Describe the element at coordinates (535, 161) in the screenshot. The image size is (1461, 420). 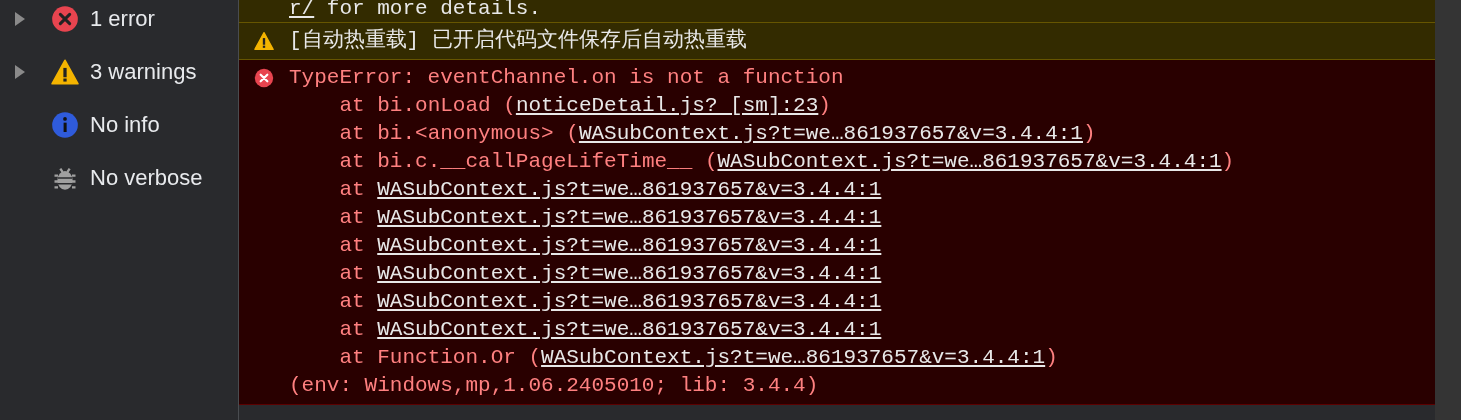
I see `stack-function: bi.c.__callPageLifeTime__` at that location.